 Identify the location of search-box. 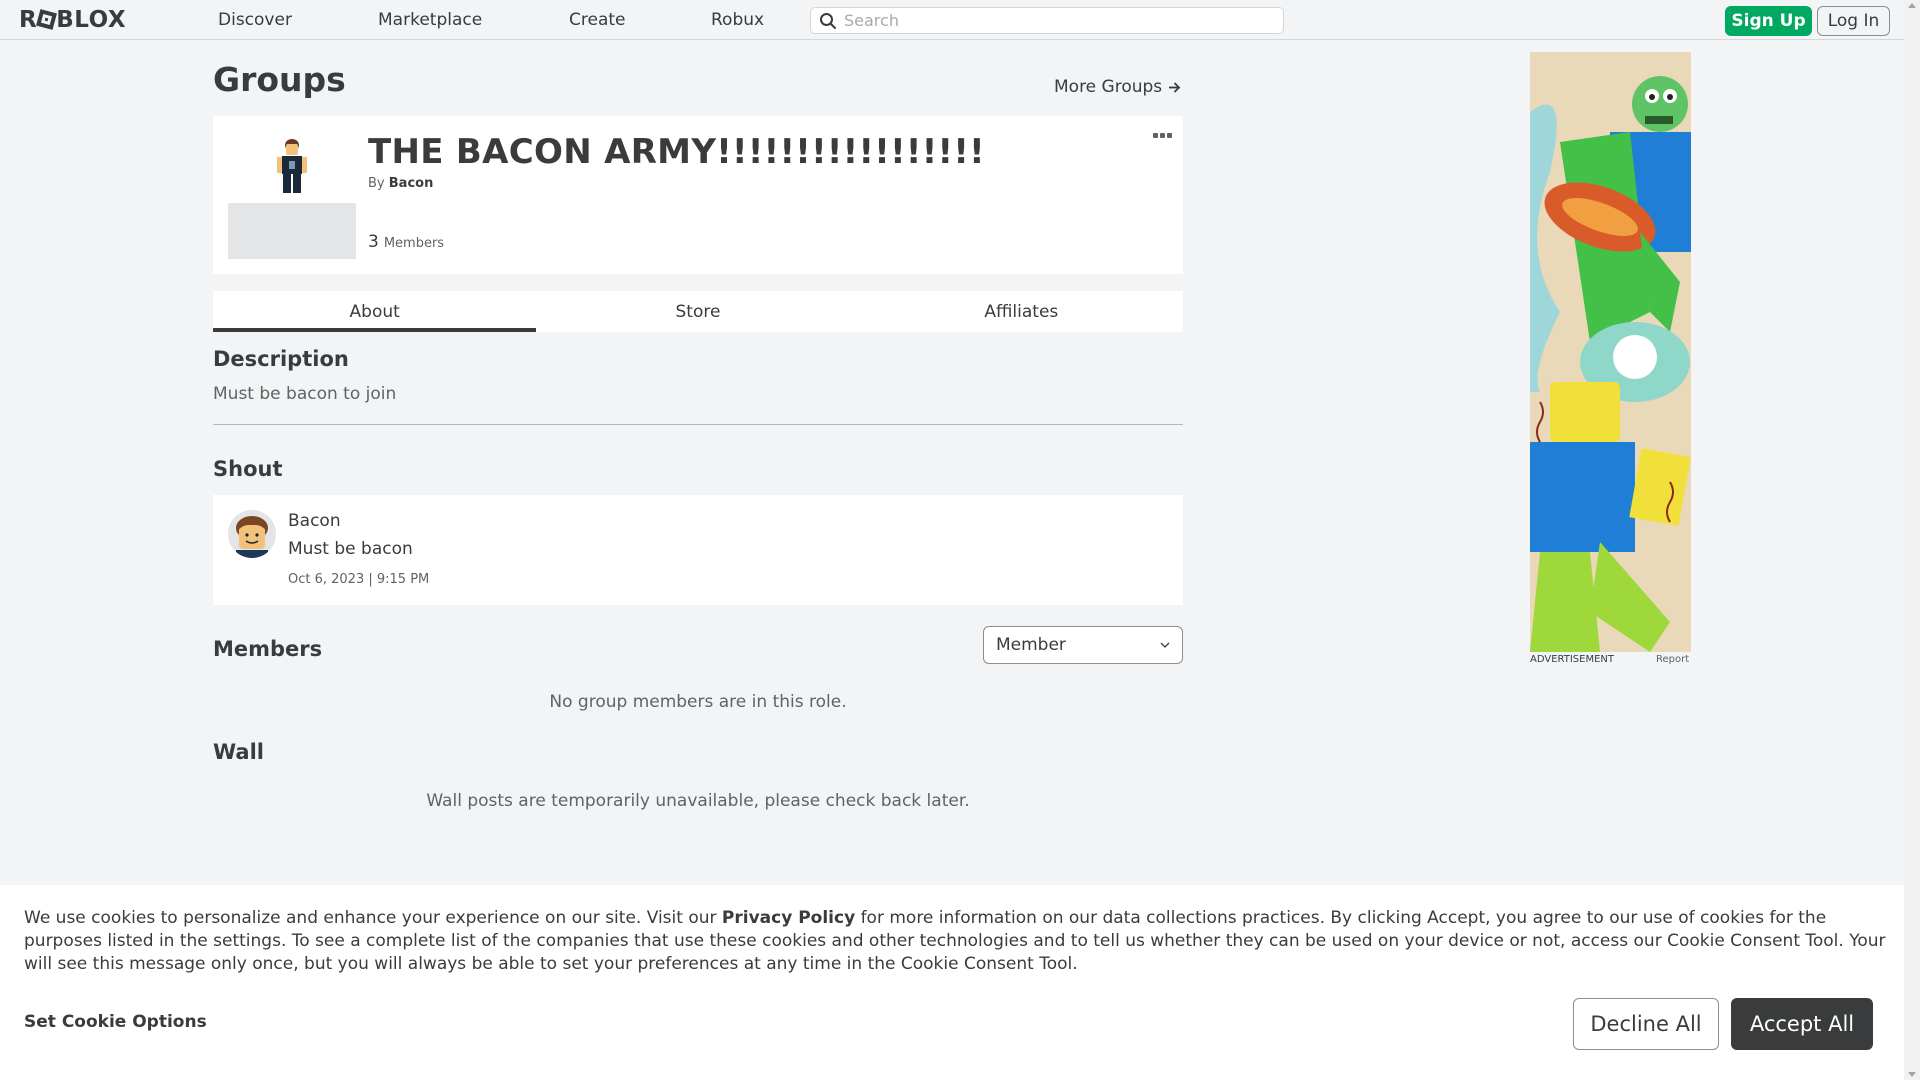
(1047, 20).